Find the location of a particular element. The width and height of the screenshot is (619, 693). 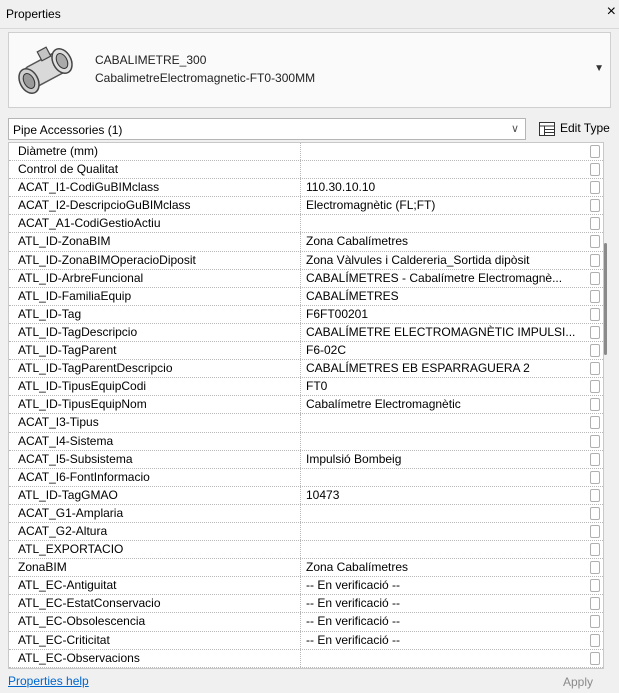

property-row: ATL_EC-Criticitat -- En verificació -- is located at coordinates (306, 640).